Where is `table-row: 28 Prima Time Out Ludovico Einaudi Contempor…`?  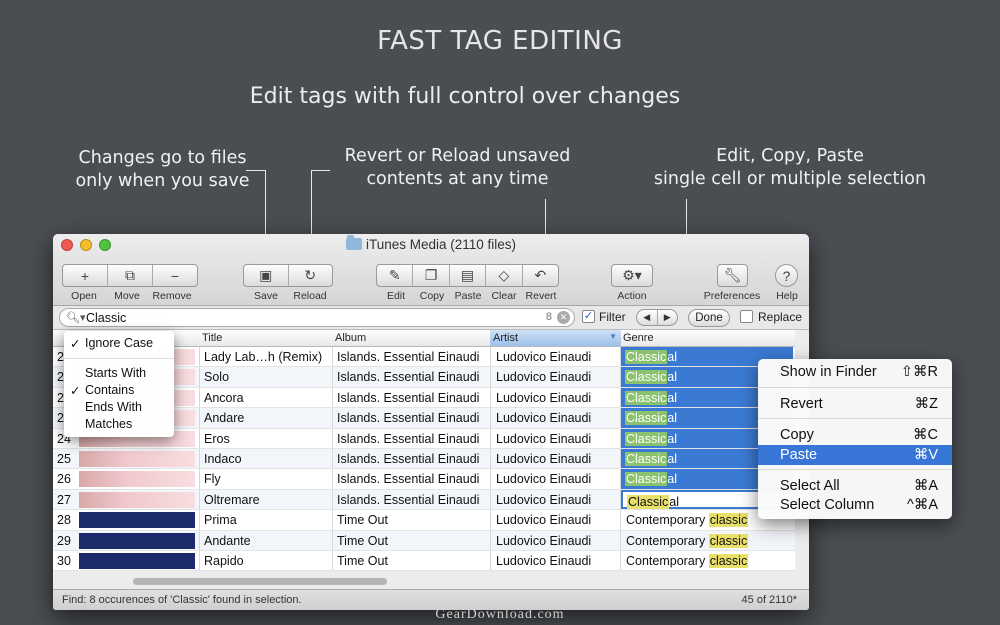 table-row: 28 Prima Time Out Ludovico Einaudi Contempor… is located at coordinates (424, 520).